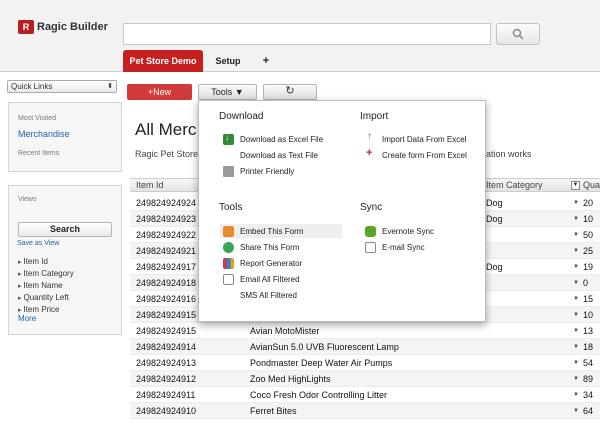 The width and height of the screenshot is (600, 425). I want to click on cell-item-id: 249824924912, so click(166, 379).